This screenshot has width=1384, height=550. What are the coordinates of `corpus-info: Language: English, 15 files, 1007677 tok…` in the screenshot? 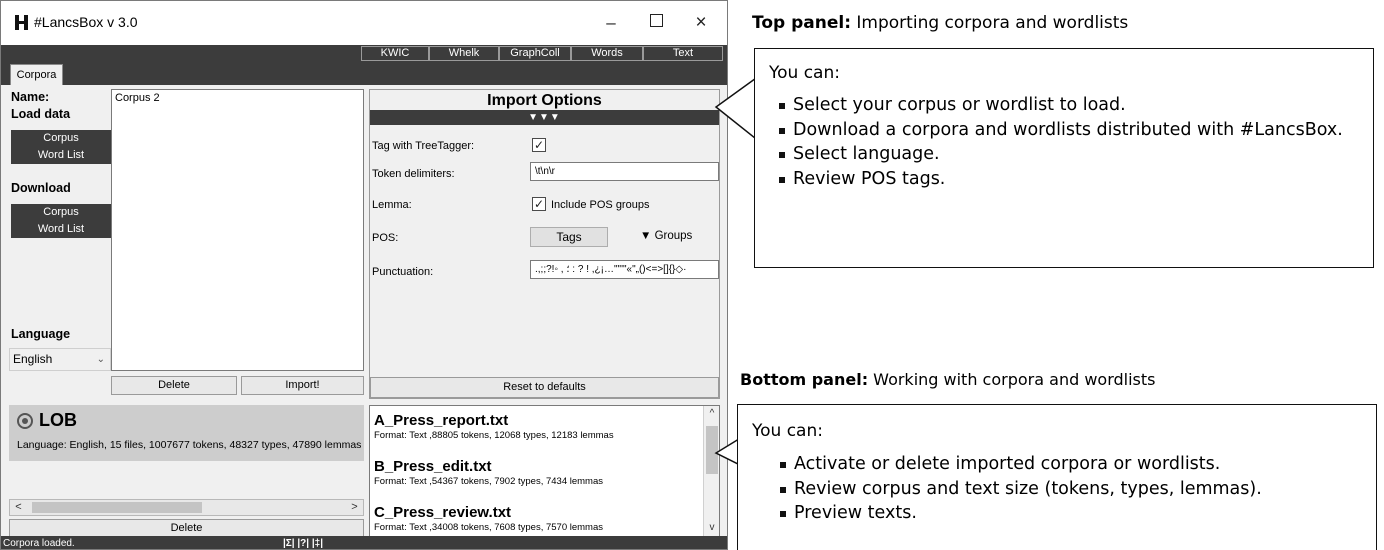 It's located at (189, 445).